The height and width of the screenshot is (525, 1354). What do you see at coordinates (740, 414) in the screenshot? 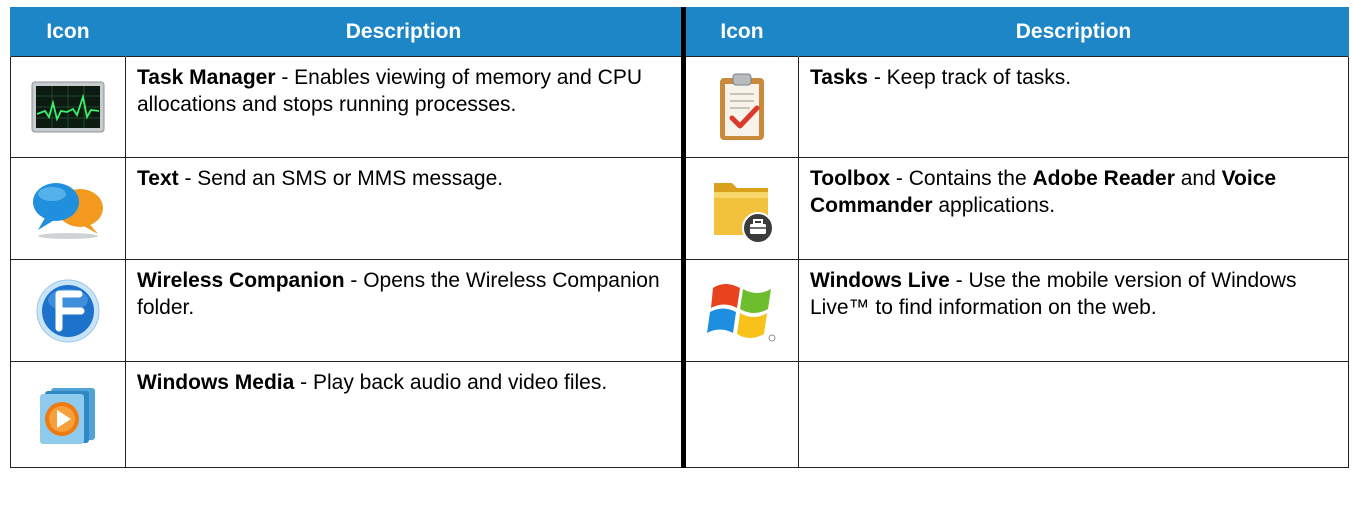
I see `empty-icon-cell` at bounding box center [740, 414].